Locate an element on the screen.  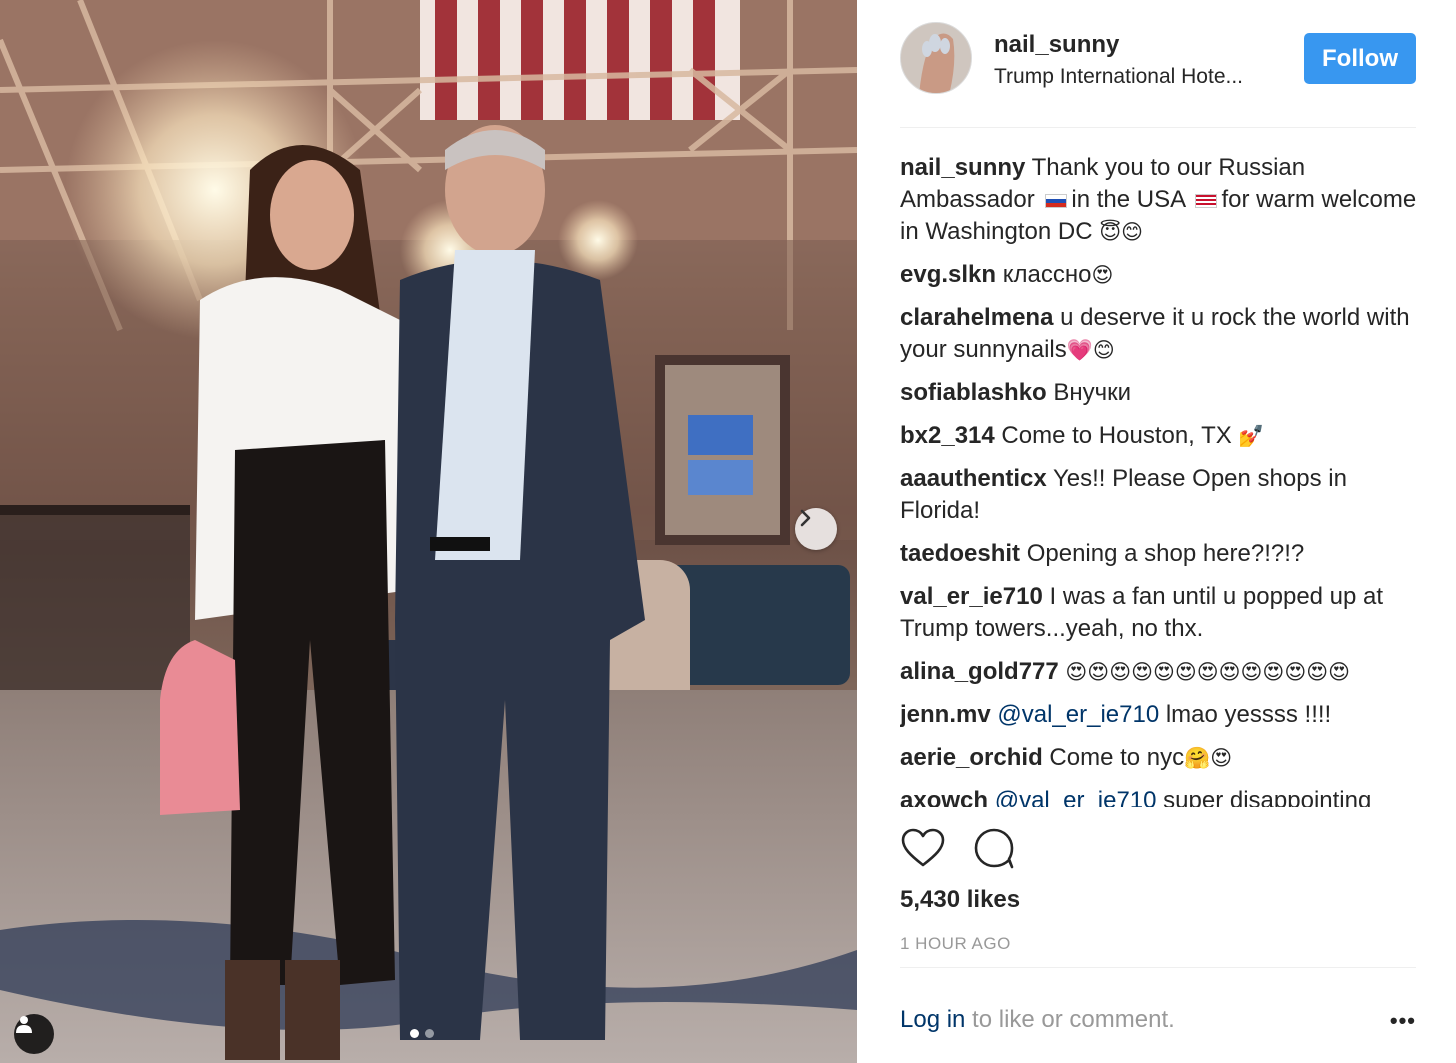
tagged-users-button is located at coordinates (34, 1034).